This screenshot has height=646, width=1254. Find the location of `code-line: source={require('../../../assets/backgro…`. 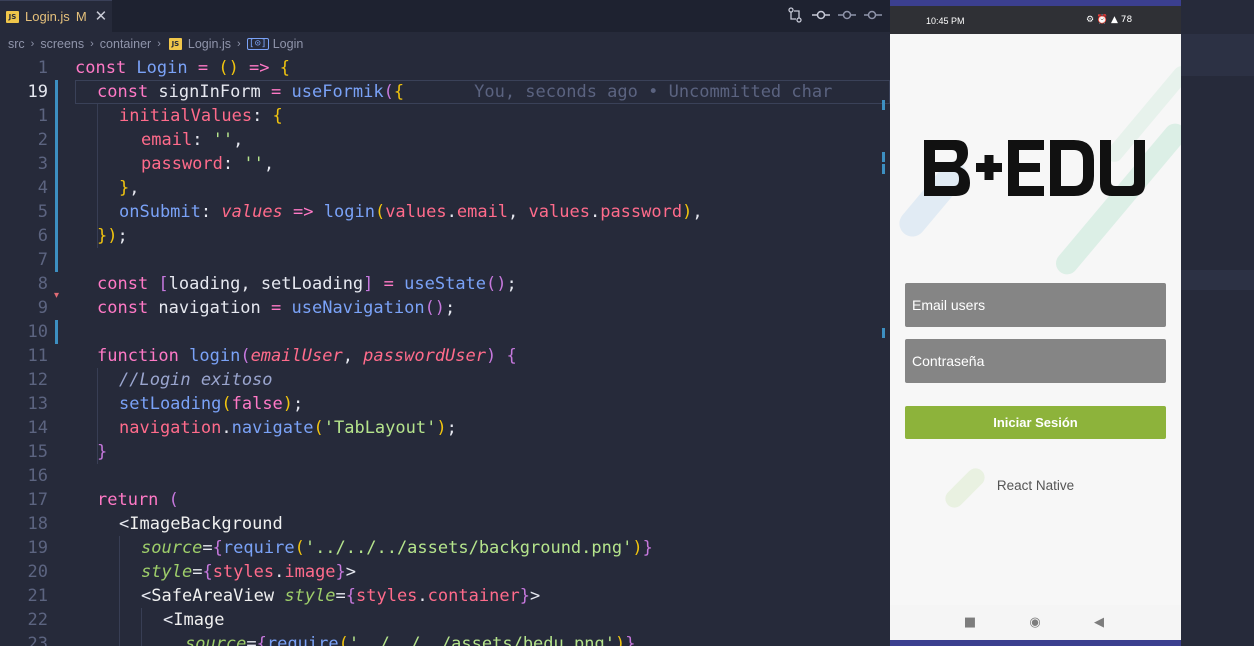

code-line: source={require('../../../assets/backgro… is located at coordinates (397, 548).